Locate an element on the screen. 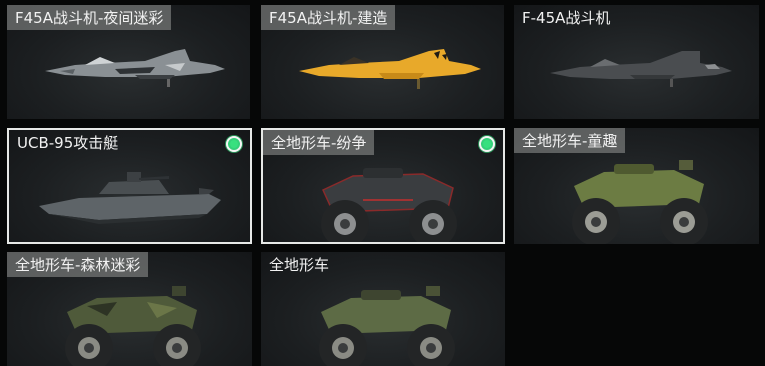 The height and width of the screenshot is (366, 765). atv-childlike-icon is located at coordinates (640, 202).